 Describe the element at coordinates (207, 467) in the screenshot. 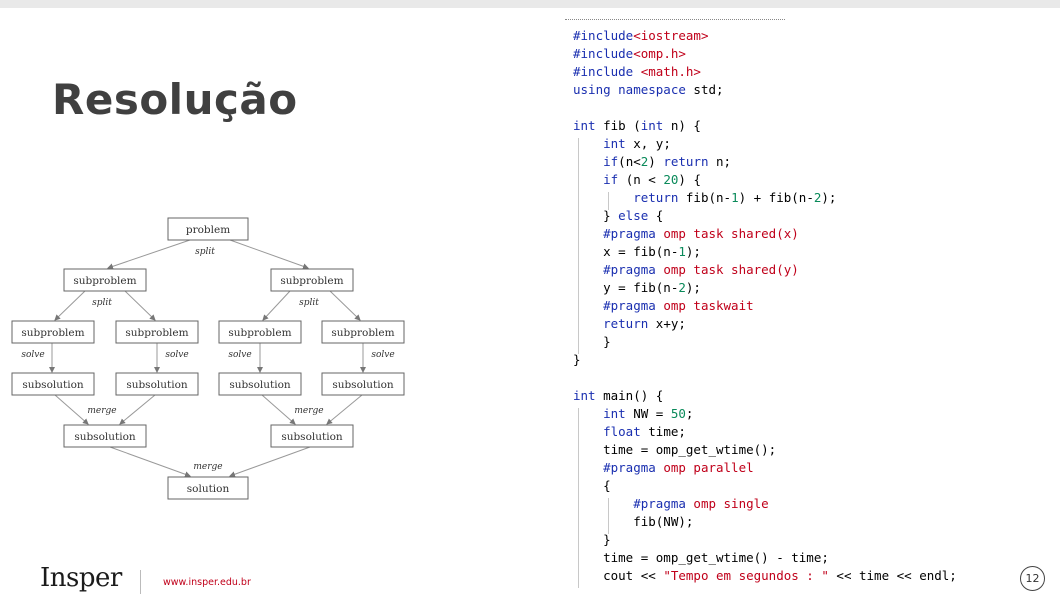

I see `edge-label-merge-bottom: merge` at that location.